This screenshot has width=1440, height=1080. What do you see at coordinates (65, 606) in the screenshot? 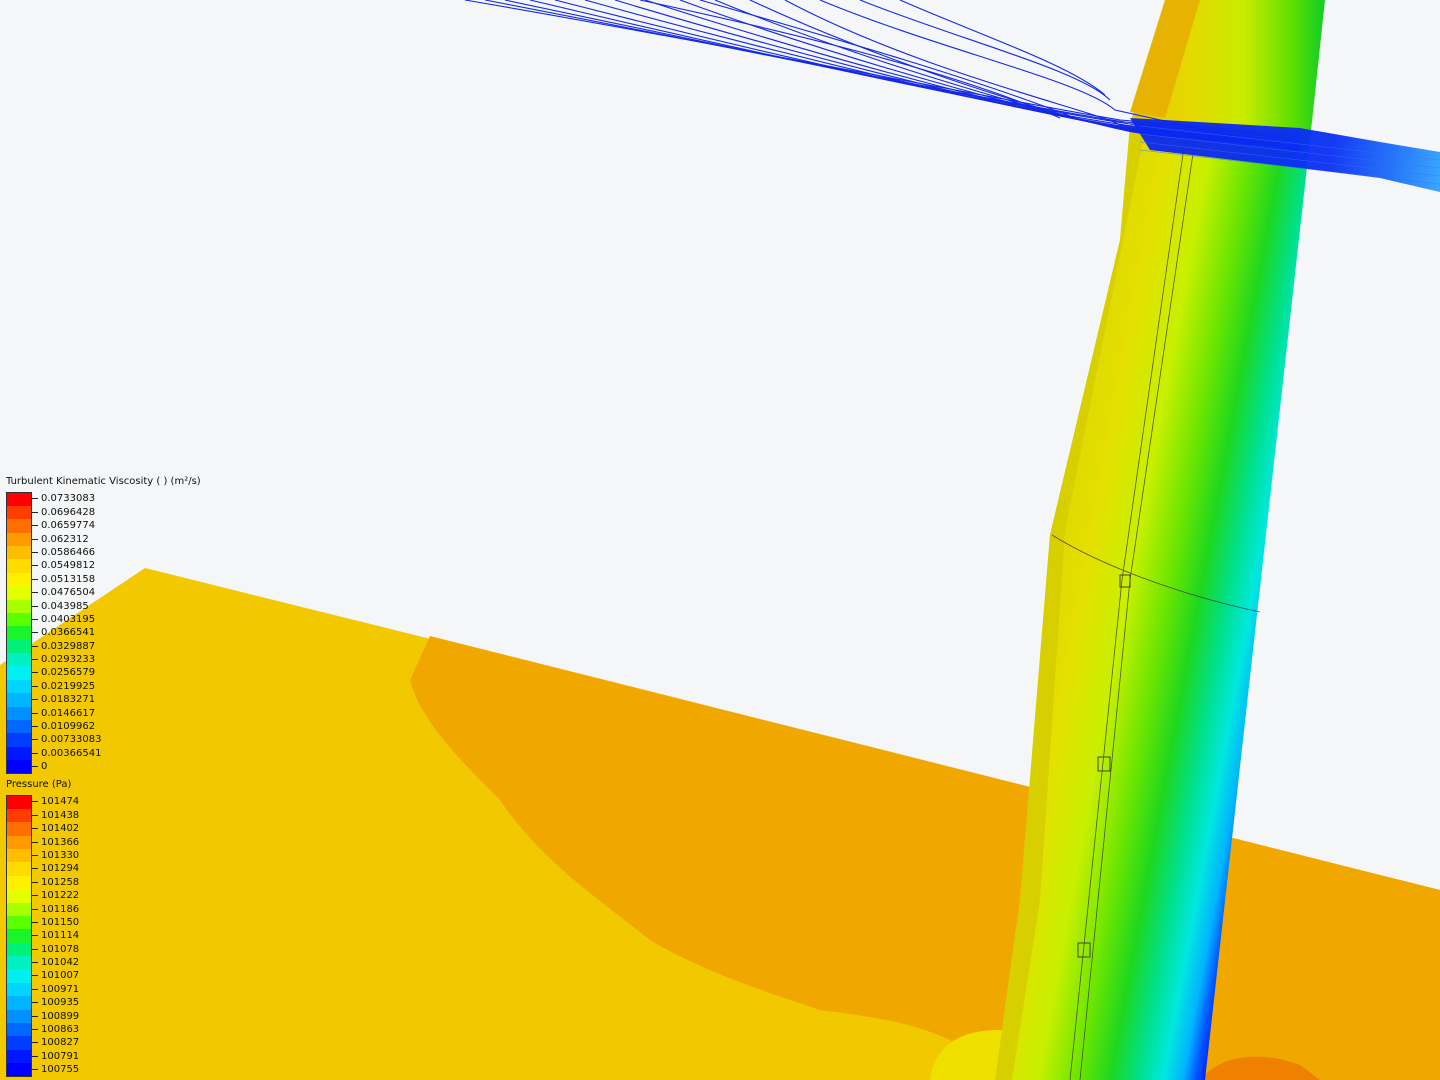
I see `viscosity-legend-label: 0.043985` at bounding box center [65, 606].